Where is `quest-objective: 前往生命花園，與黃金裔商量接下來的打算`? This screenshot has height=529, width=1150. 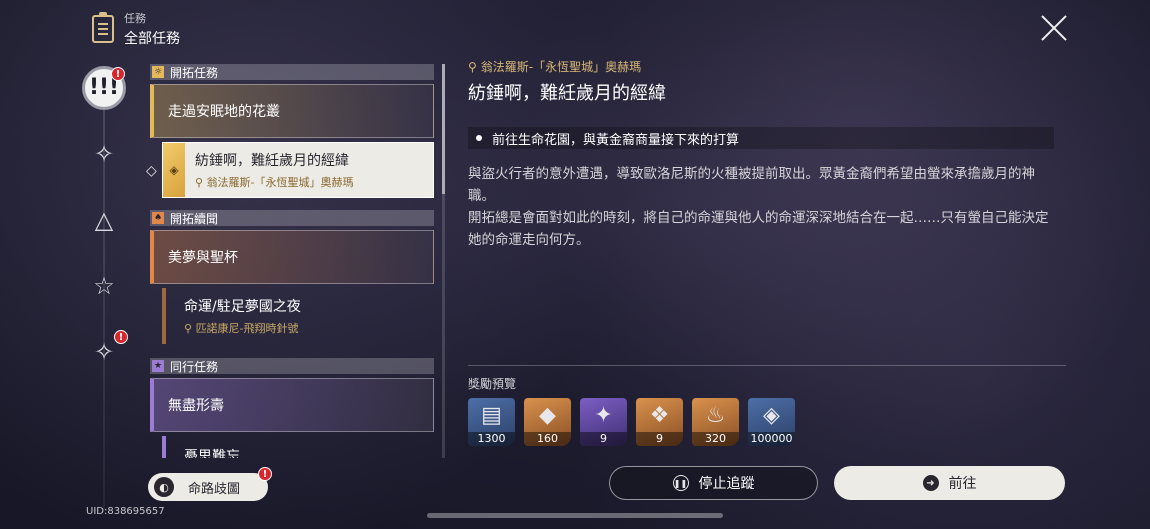 quest-objective: 前往生命花園，與黃金裔商量接下來的打算 is located at coordinates (761, 138).